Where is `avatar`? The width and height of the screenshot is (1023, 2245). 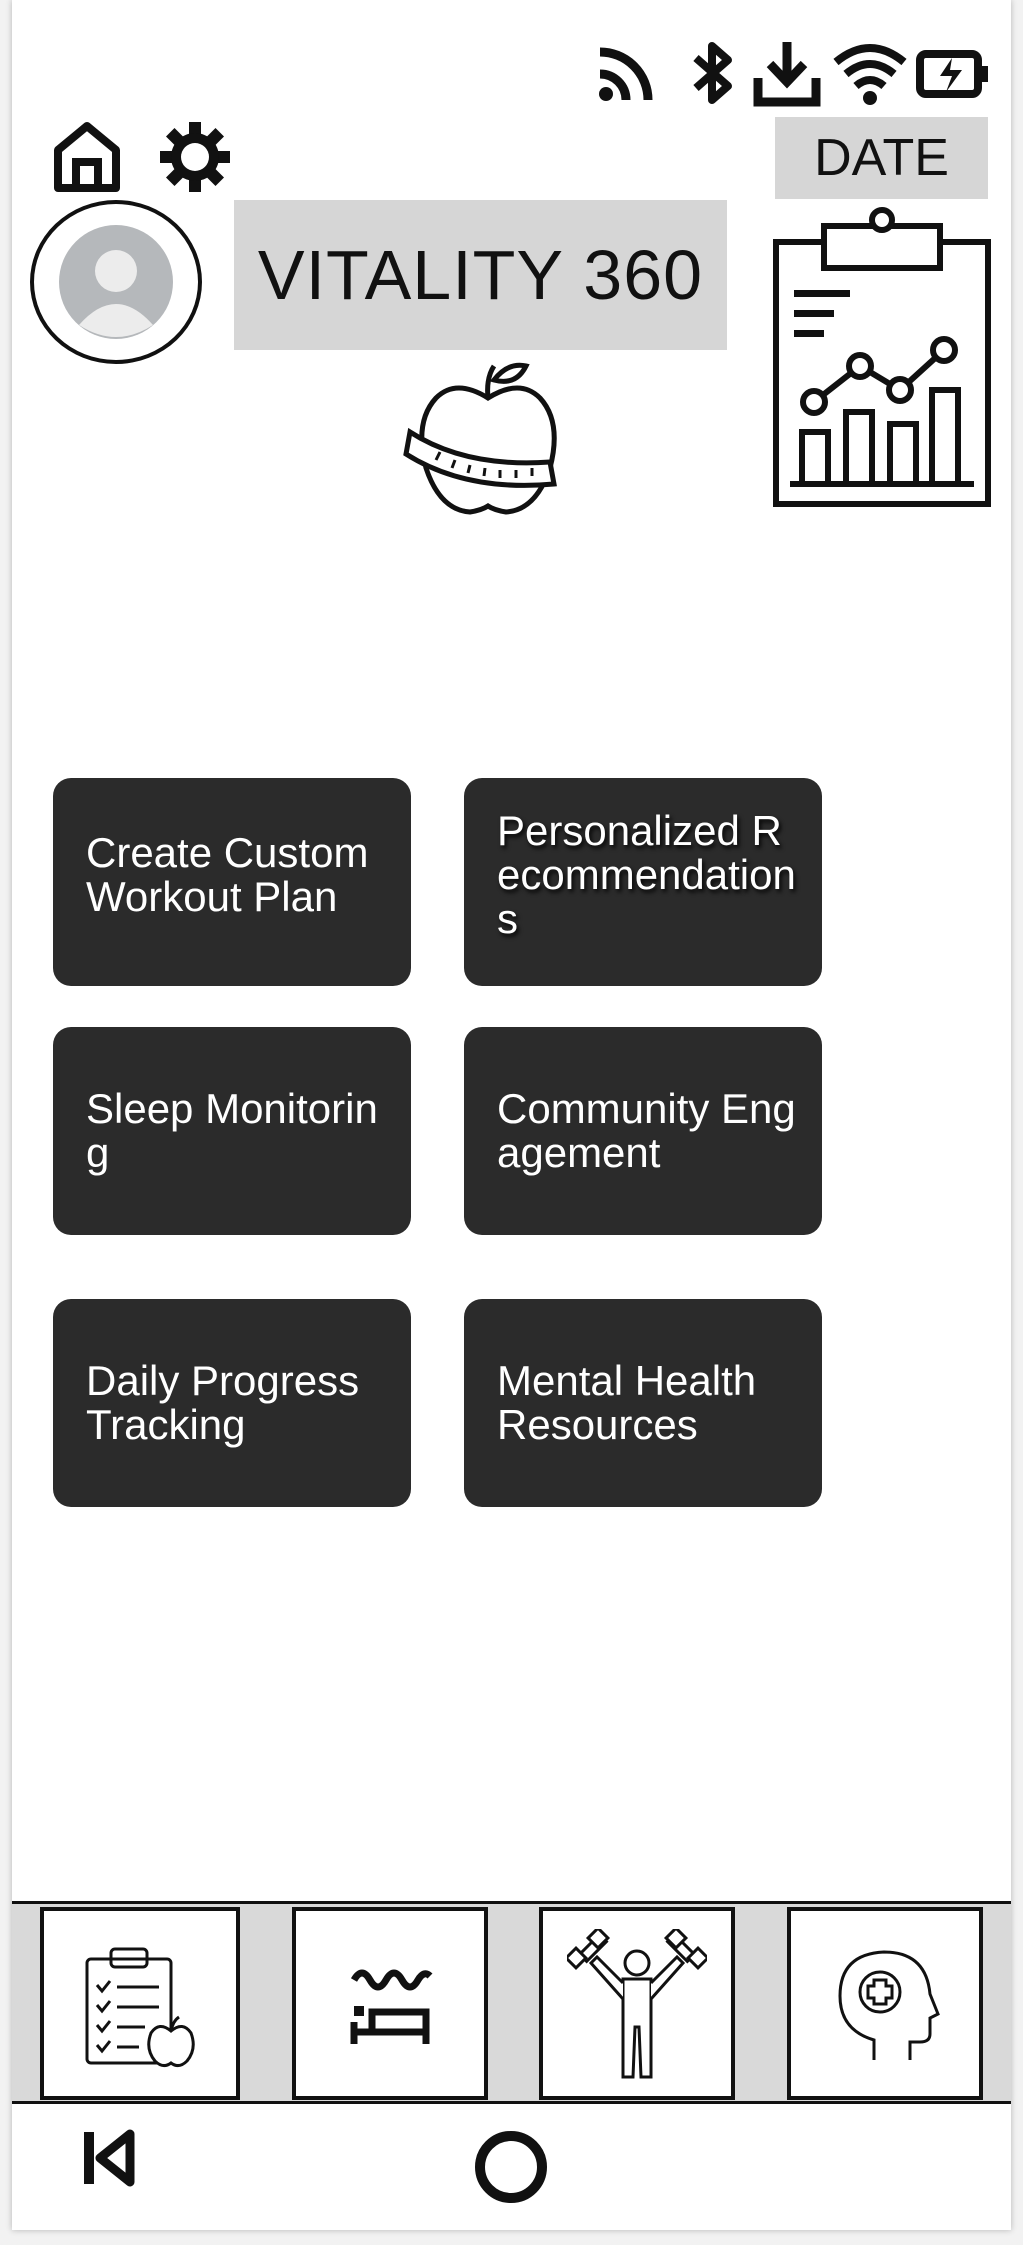 avatar is located at coordinates (116, 282).